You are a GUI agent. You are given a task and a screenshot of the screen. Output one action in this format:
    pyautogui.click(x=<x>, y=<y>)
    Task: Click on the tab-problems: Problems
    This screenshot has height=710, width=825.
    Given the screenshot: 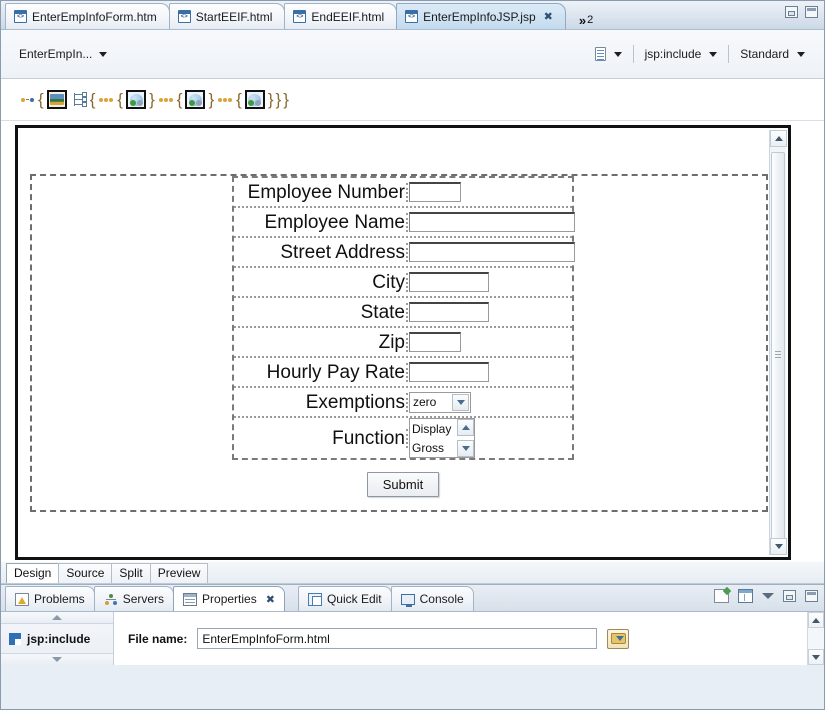 What is the action you would take?
    pyautogui.click(x=50, y=598)
    